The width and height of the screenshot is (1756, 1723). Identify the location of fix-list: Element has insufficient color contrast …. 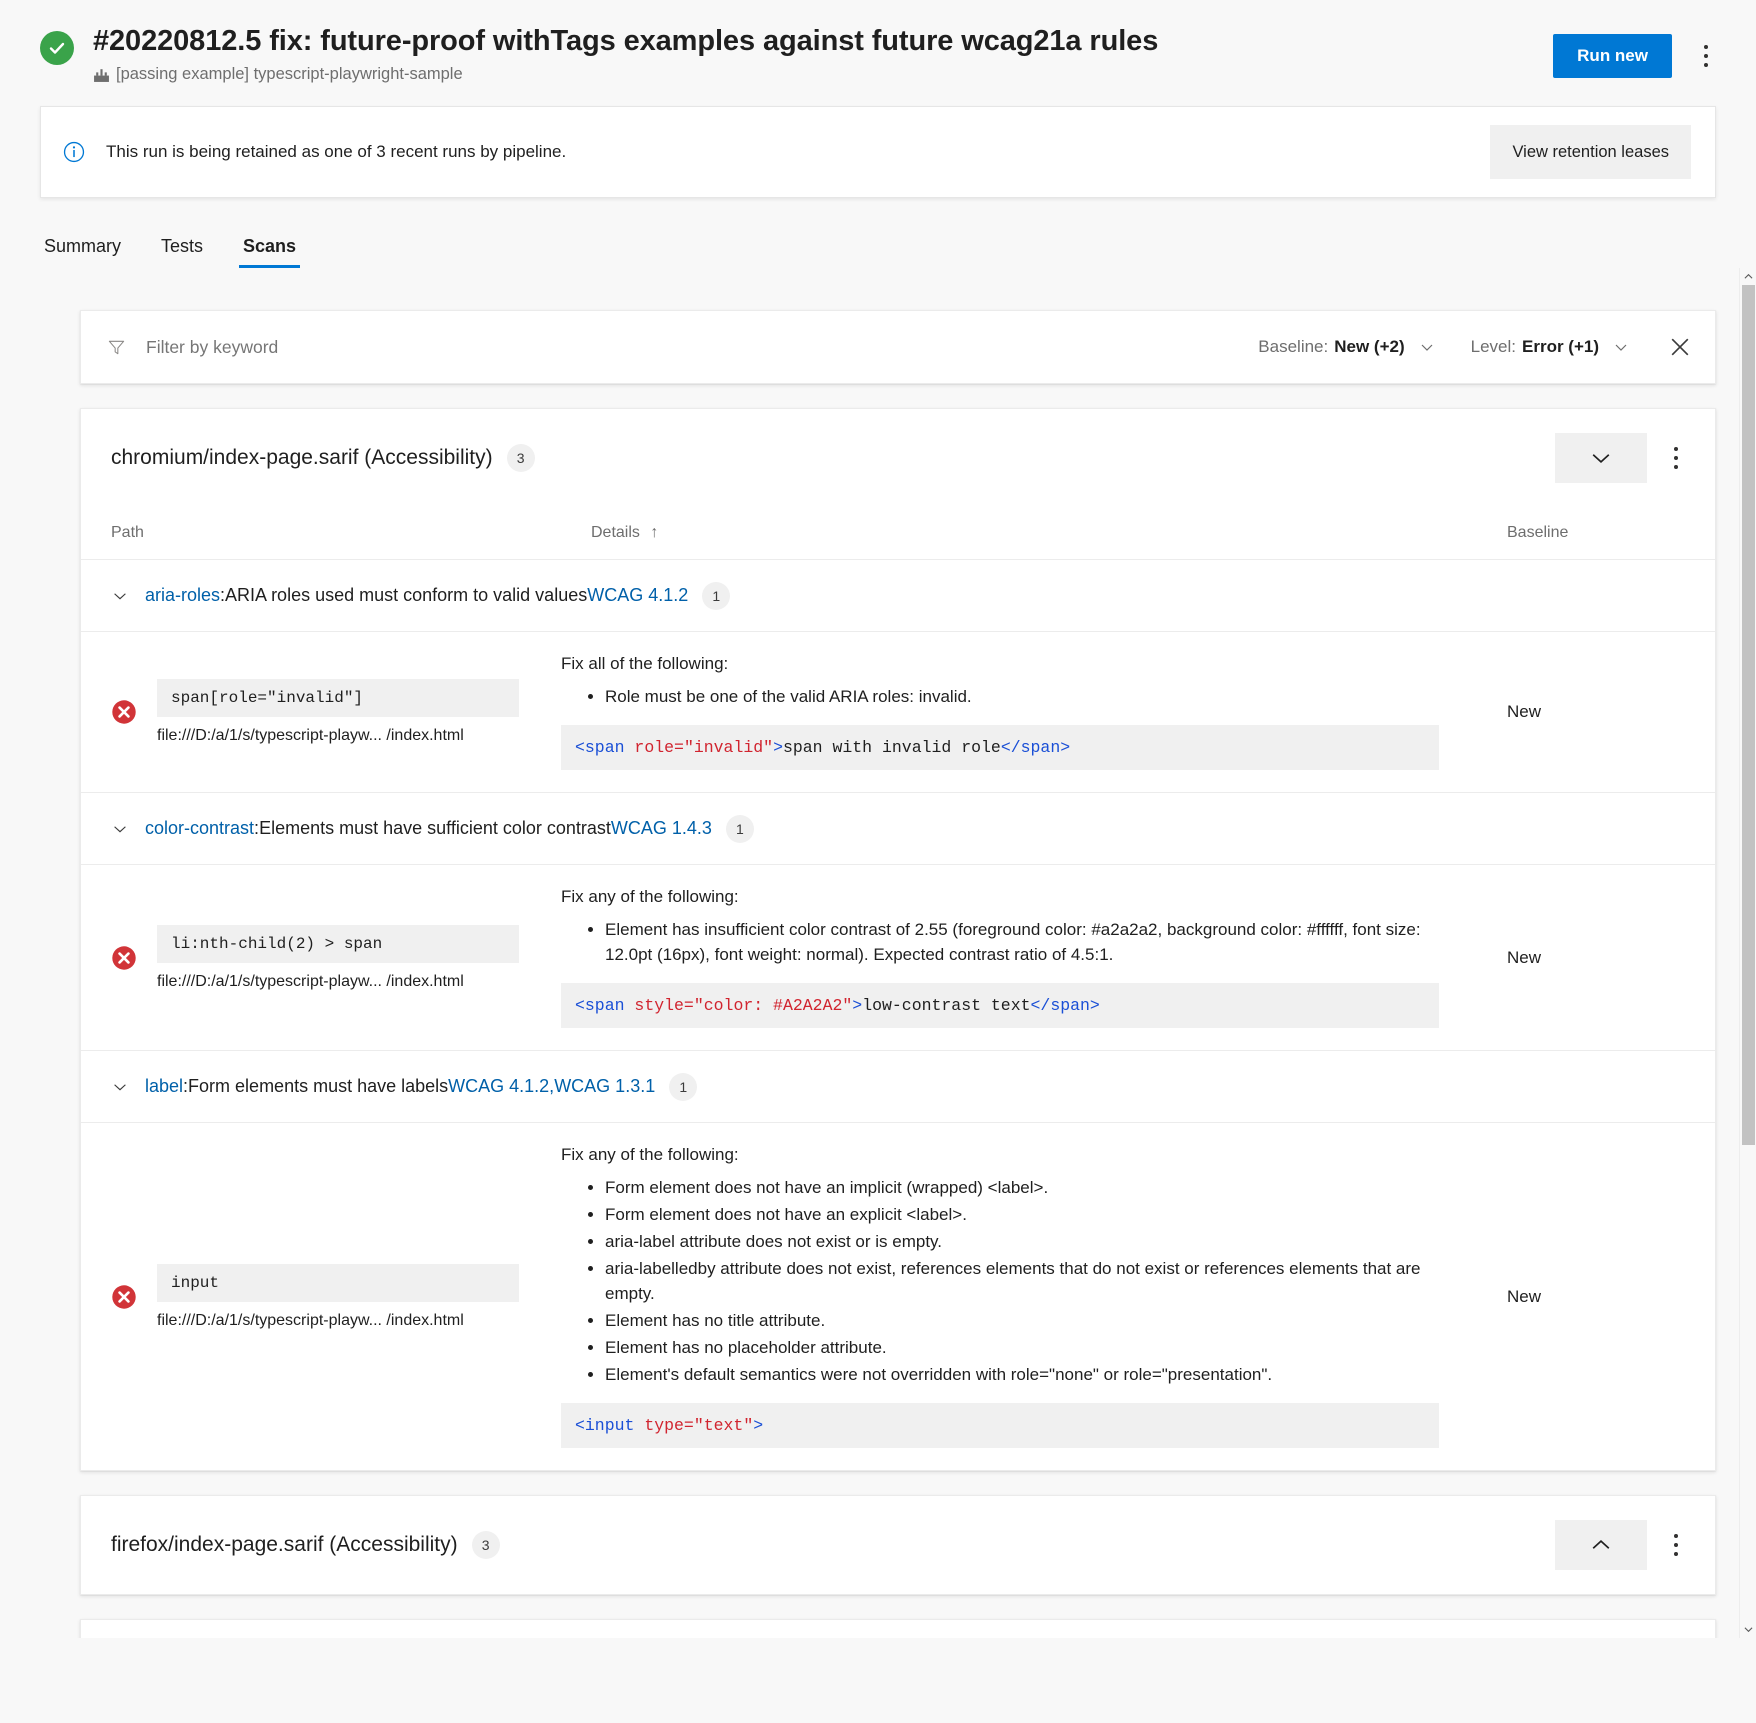
(1000, 942).